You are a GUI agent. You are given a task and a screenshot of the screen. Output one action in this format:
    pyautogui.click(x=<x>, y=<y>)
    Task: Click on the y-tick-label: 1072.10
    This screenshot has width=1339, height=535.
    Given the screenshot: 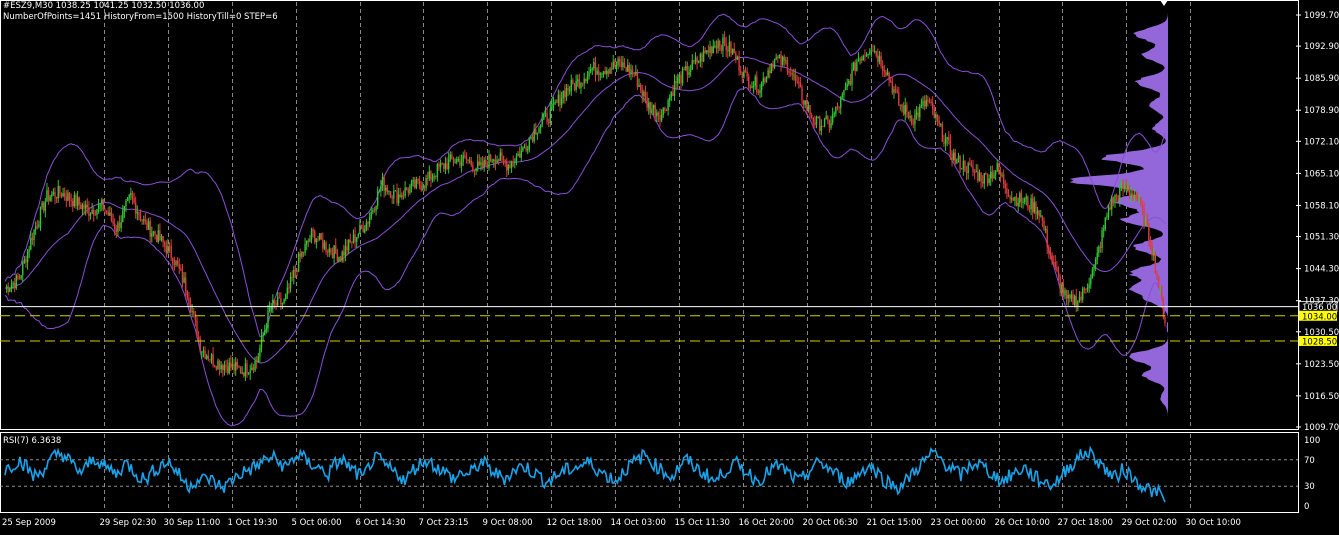 What is the action you would take?
    pyautogui.click(x=1321, y=142)
    